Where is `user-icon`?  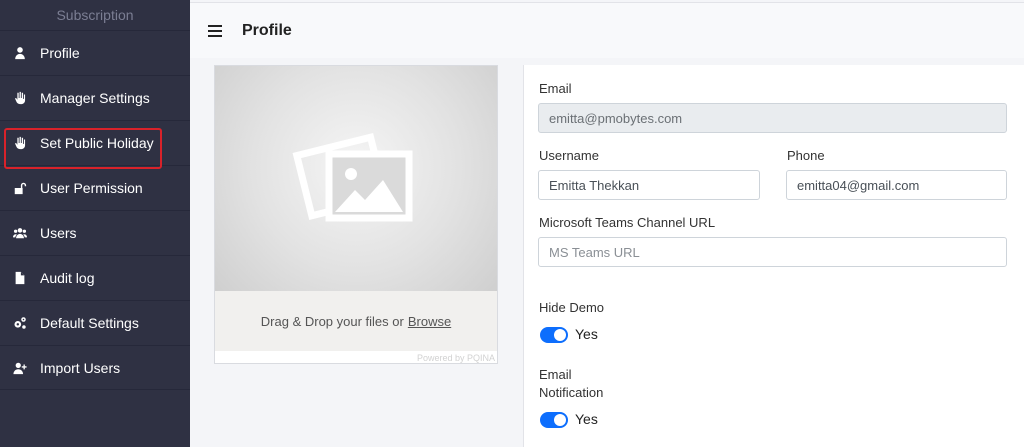
user-icon is located at coordinates (20, 53).